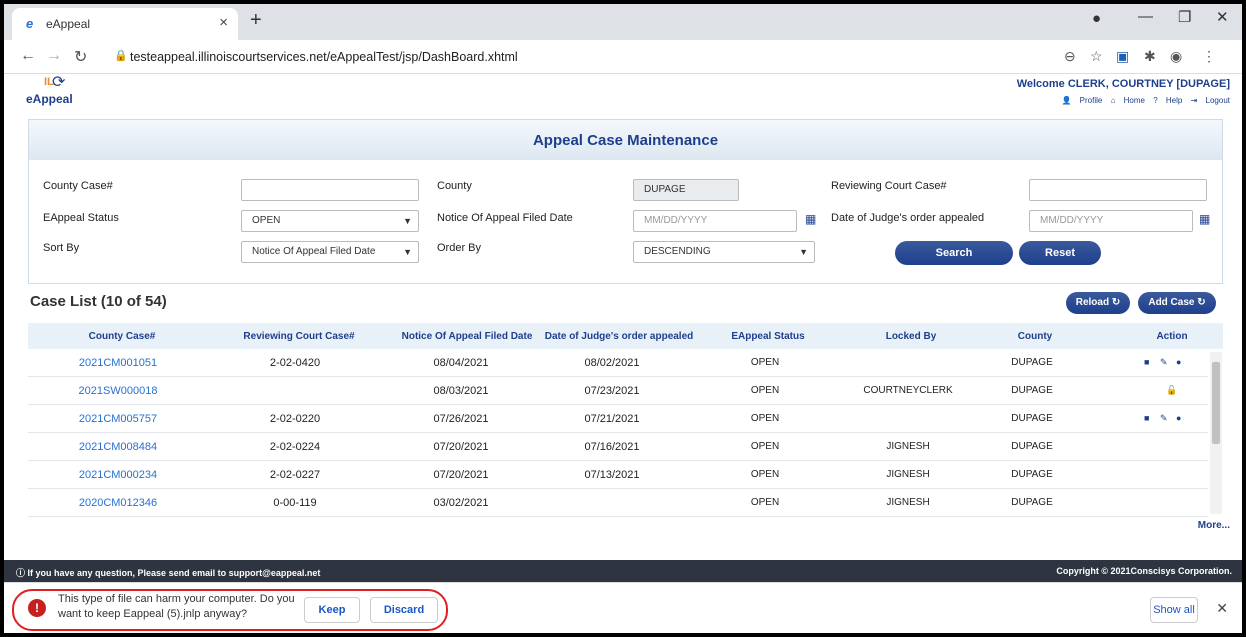  I want to click on zoom-icon: ⊖, so click(1070, 56).